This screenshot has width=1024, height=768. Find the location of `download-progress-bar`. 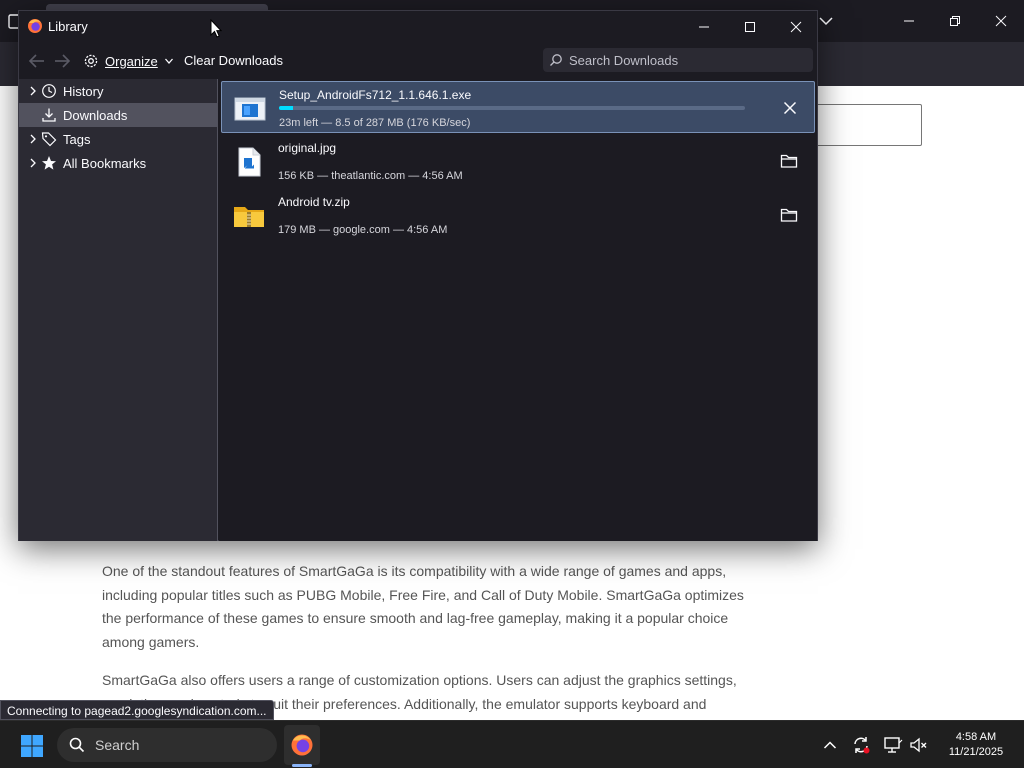

download-progress-bar is located at coordinates (512, 108).